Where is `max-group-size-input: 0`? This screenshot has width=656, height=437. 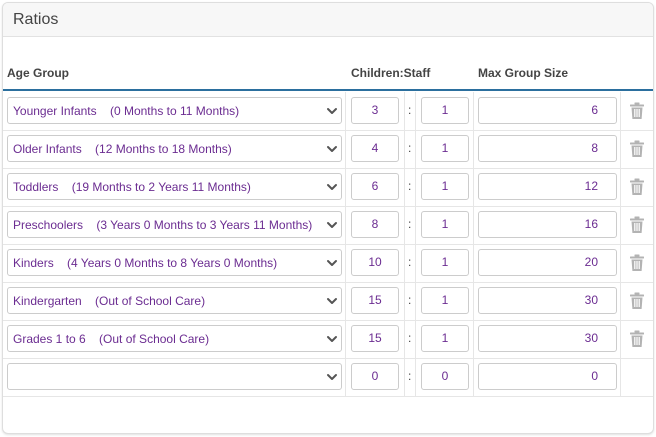 max-group-size-input: 0 is located at coordinates (547, 376).